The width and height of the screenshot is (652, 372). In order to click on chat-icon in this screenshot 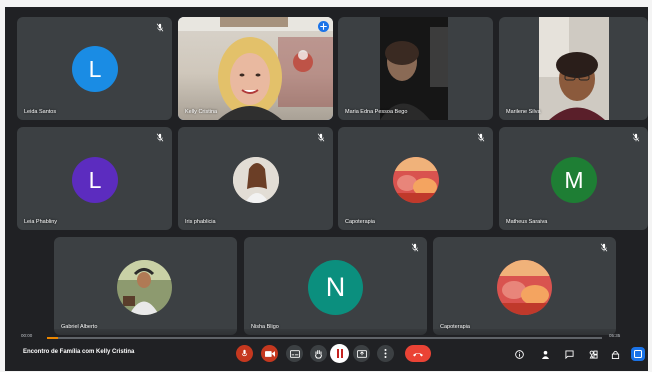, I will do `click(569, 354)`.